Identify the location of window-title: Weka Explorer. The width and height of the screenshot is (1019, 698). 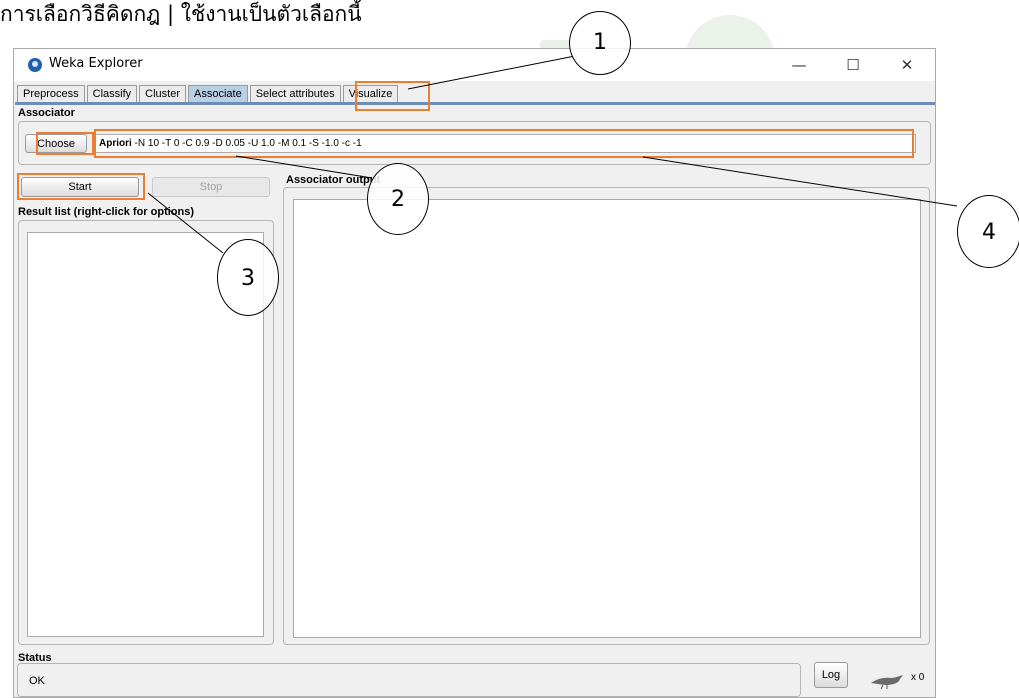
(96, 63).